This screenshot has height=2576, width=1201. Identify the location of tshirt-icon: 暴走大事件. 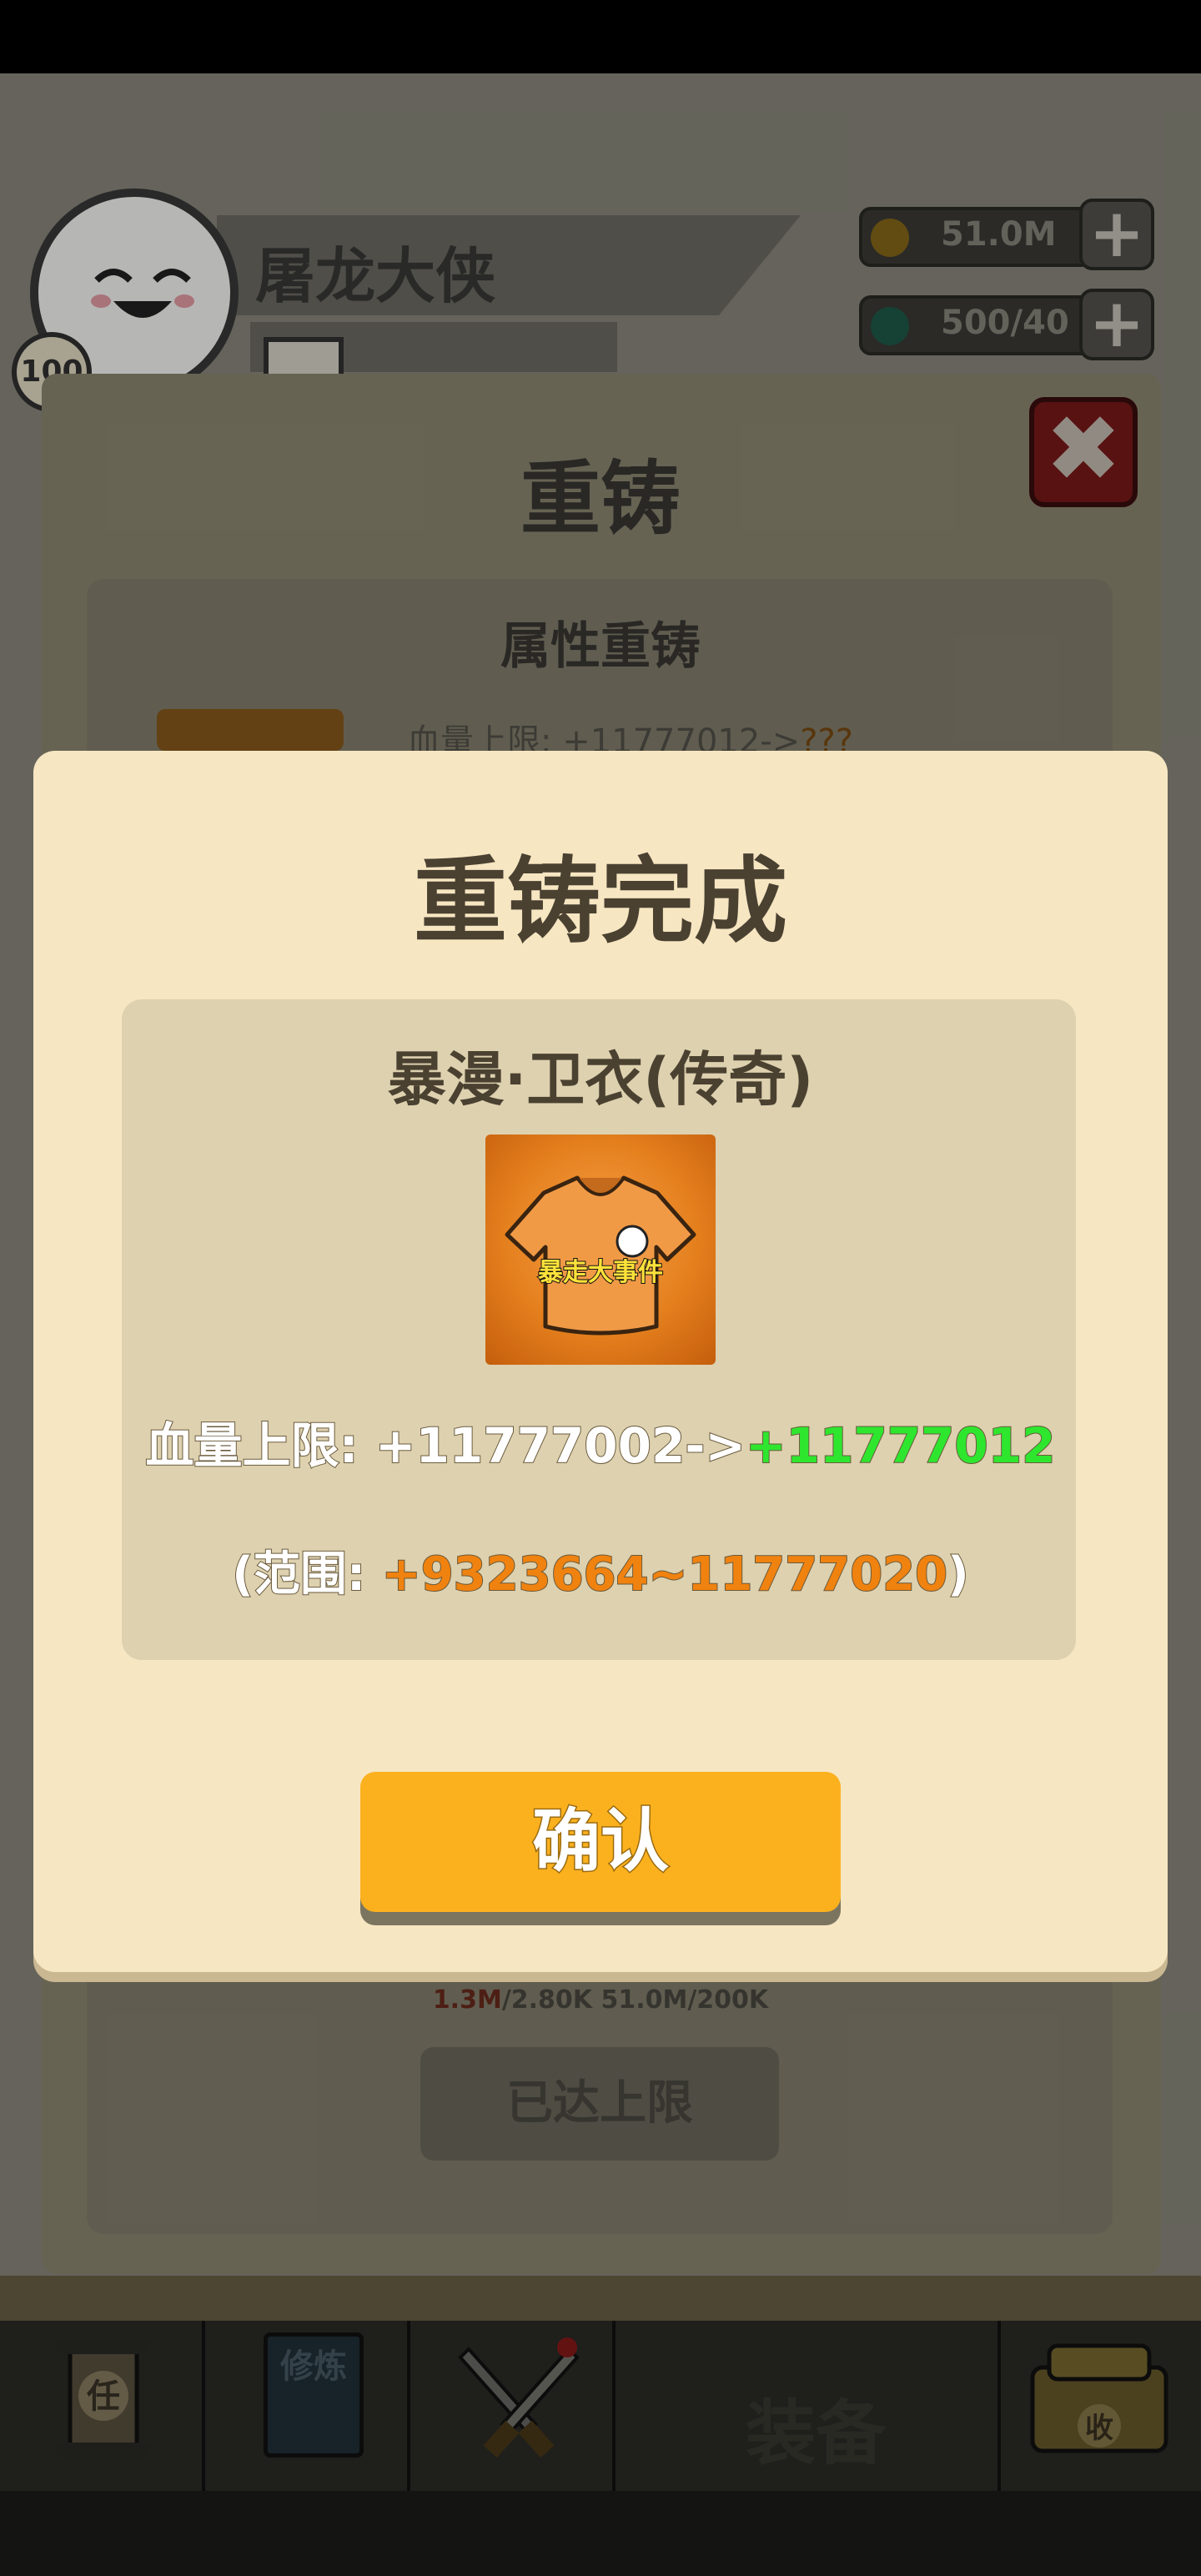
(601, 1255).